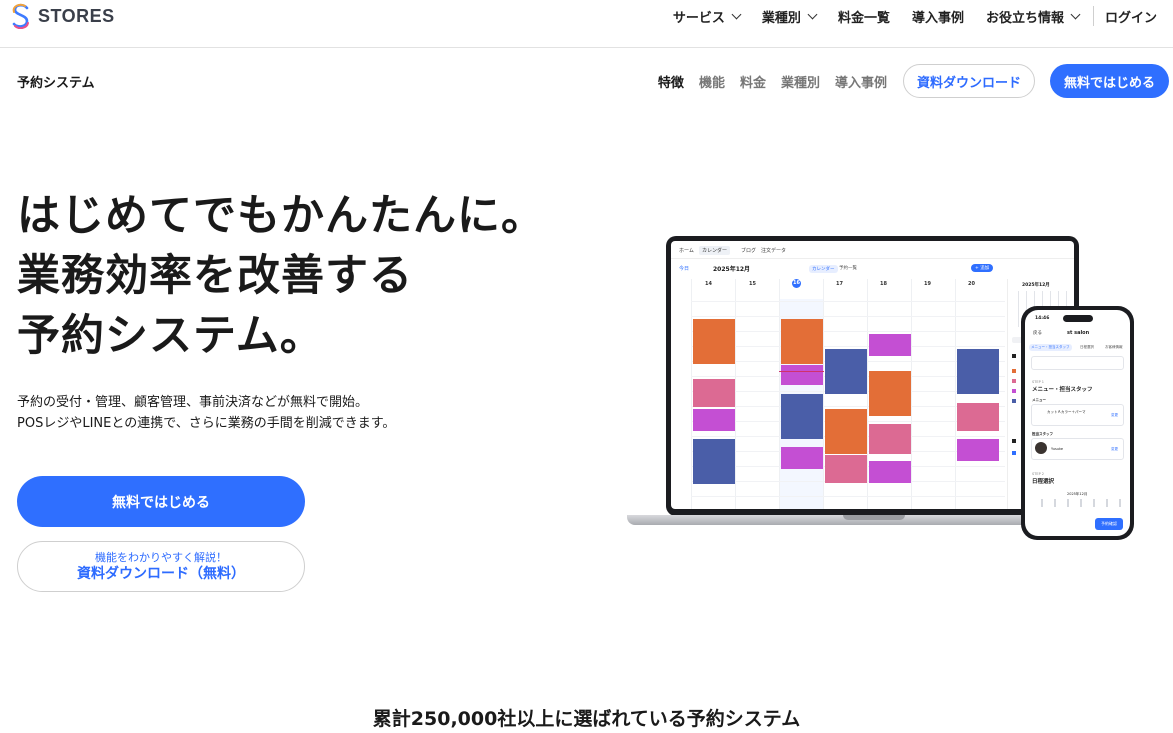  Describe the element at coordinates (170, 336) in the screenshot. I see `hero-title-line: 予約システム。` at that location.